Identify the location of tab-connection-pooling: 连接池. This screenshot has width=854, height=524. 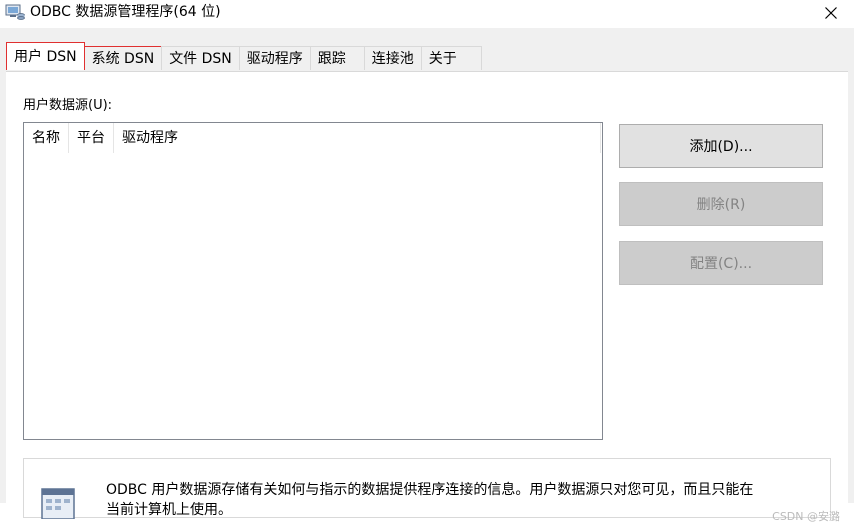
(392, 58).